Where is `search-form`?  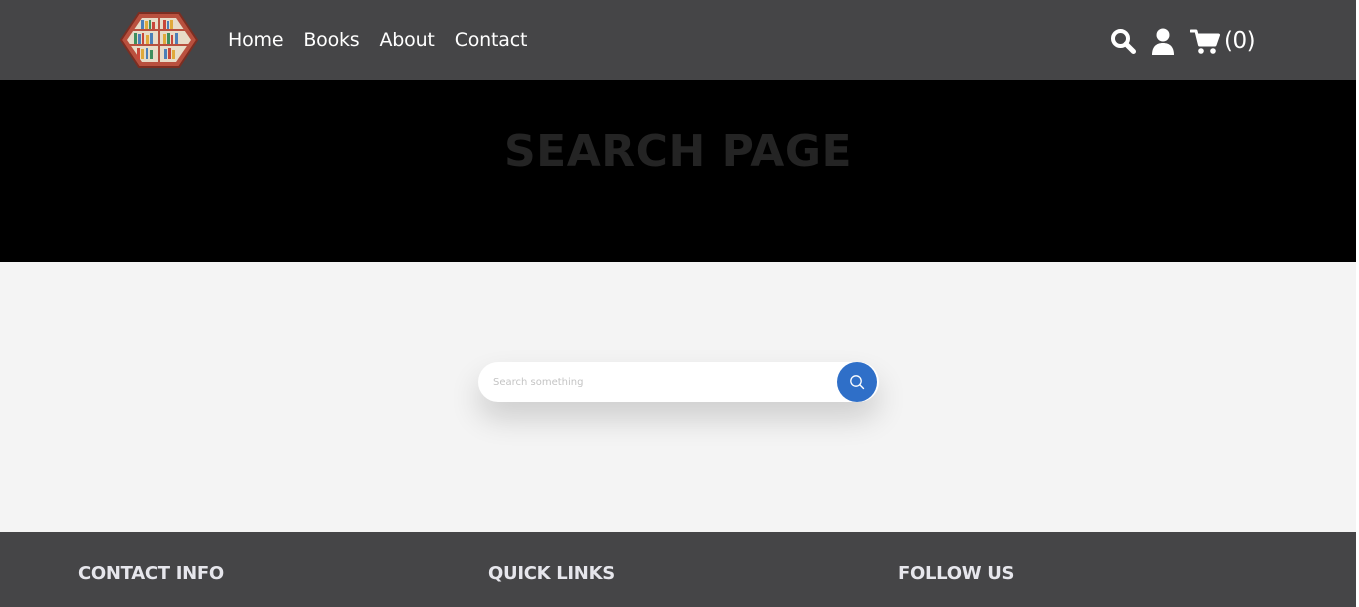 search-form is located at coordinates (678, 382).